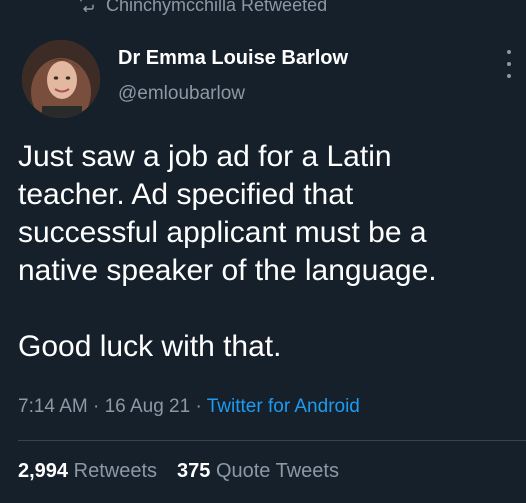  What do you see at coordinates (53, 406) in the screenshot?
I see `tweet-time: 7:14 AM` at bounding box center [53, 406].